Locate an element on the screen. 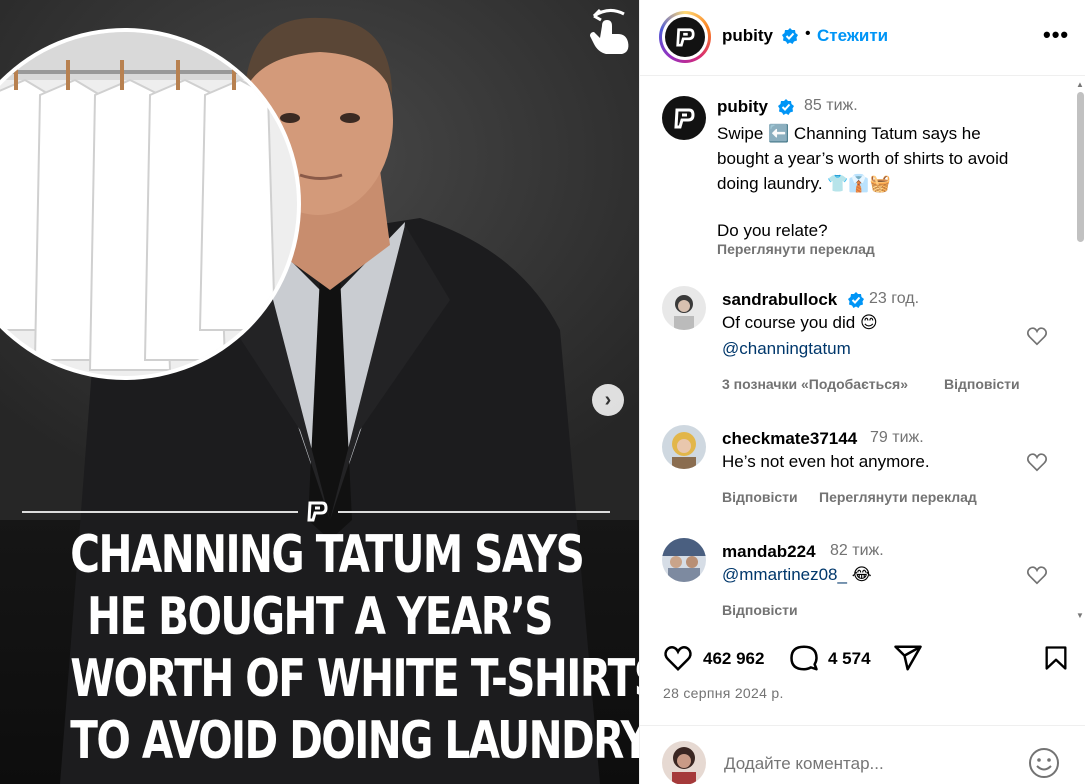  comment-text: Of course you did 😊 @channingtatum is located at coordinates (800, 336).